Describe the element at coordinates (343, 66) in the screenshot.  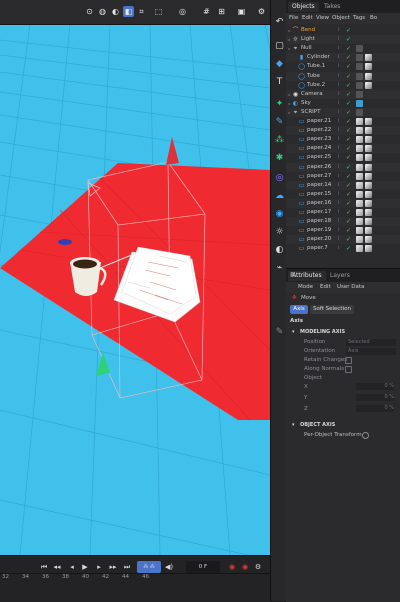
I see `object-row: ◯ Tube.1 ⁞ ✓` at that location.